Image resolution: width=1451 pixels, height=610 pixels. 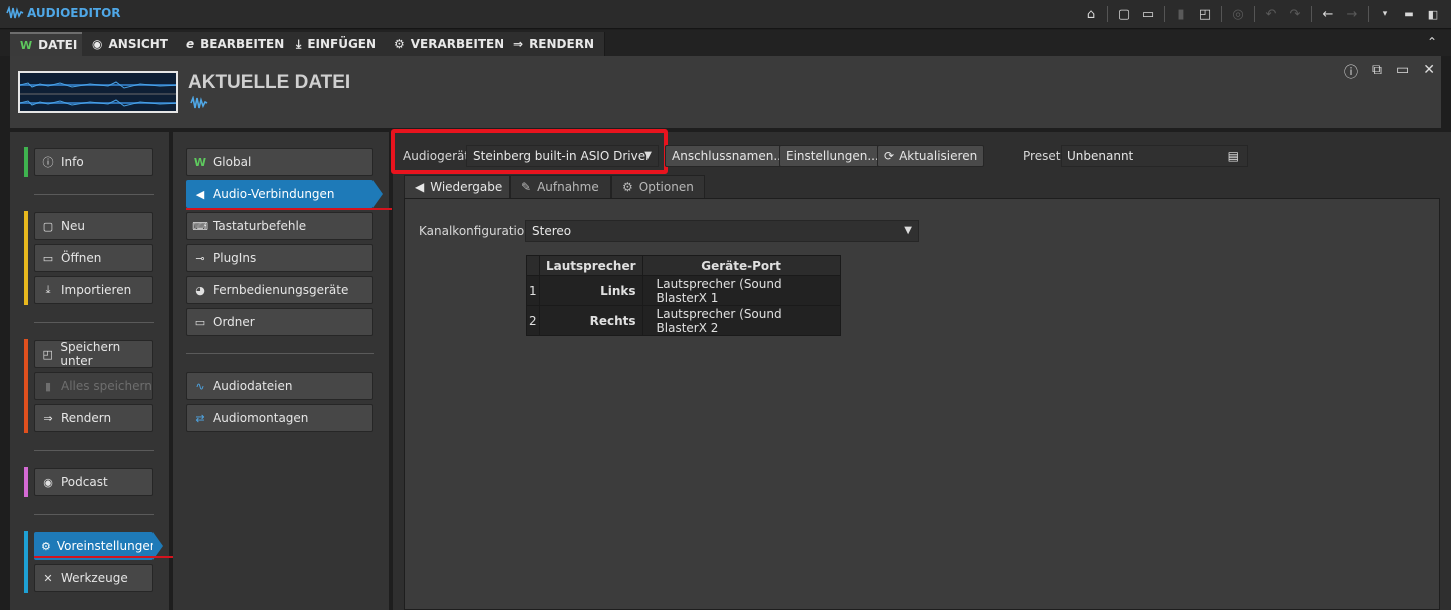 I want to click on undo-icon: ↶, so click(x=1271, y=14).